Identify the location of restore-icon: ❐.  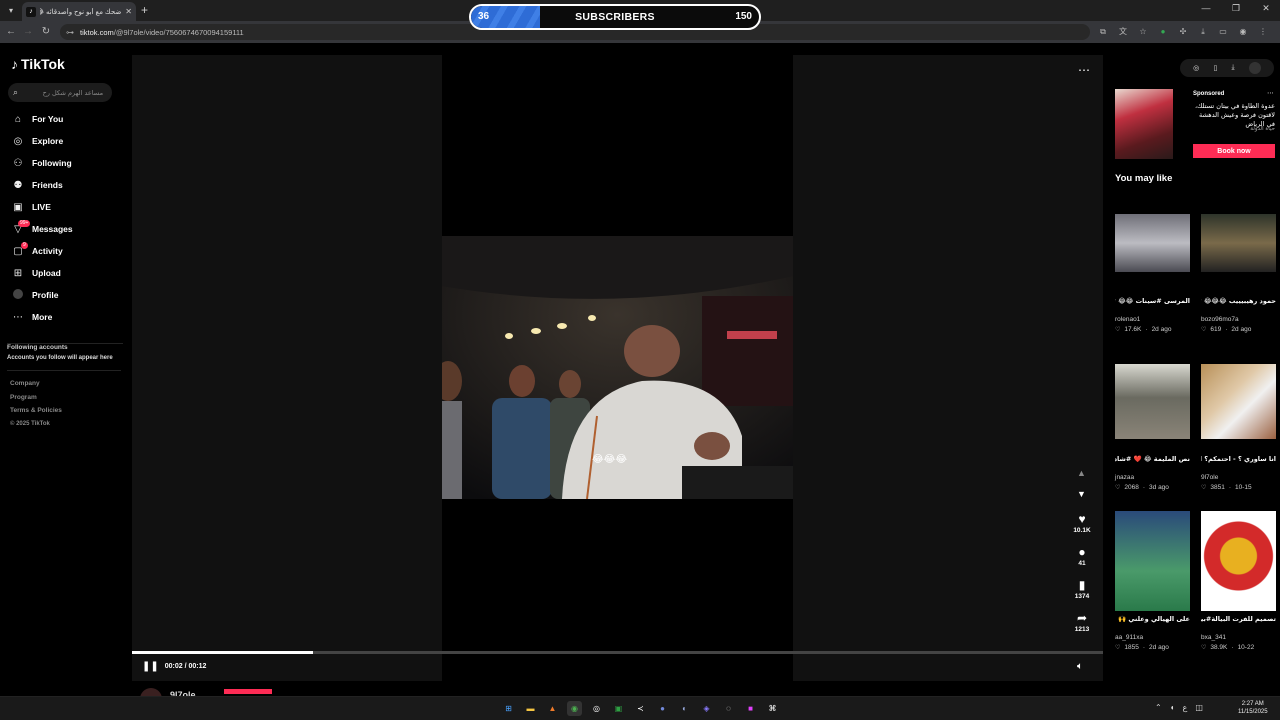
(1236, 8).